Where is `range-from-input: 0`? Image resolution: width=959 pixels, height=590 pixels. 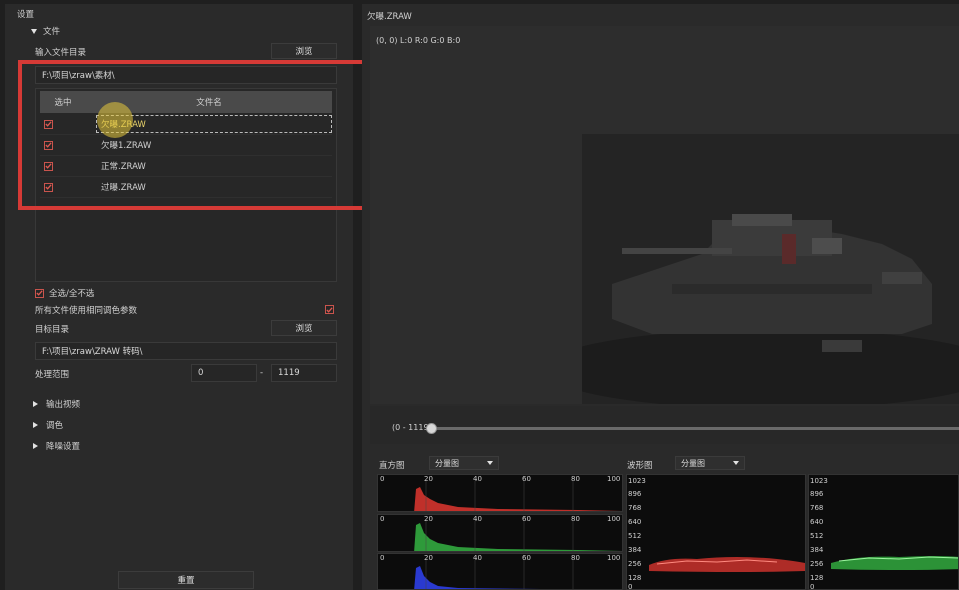
range-from-input: 0 is located at coordinates (224, 373).